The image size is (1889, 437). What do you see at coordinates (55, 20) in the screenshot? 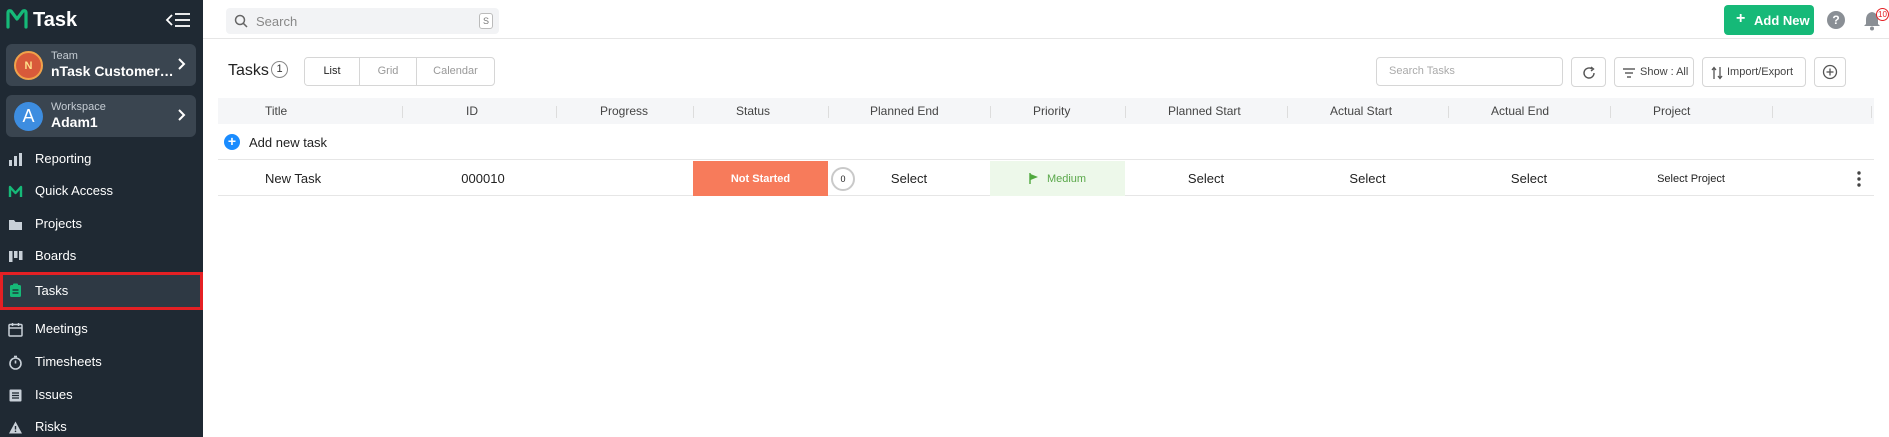
I see `app-name: Task` at bounding box center [55, 20].